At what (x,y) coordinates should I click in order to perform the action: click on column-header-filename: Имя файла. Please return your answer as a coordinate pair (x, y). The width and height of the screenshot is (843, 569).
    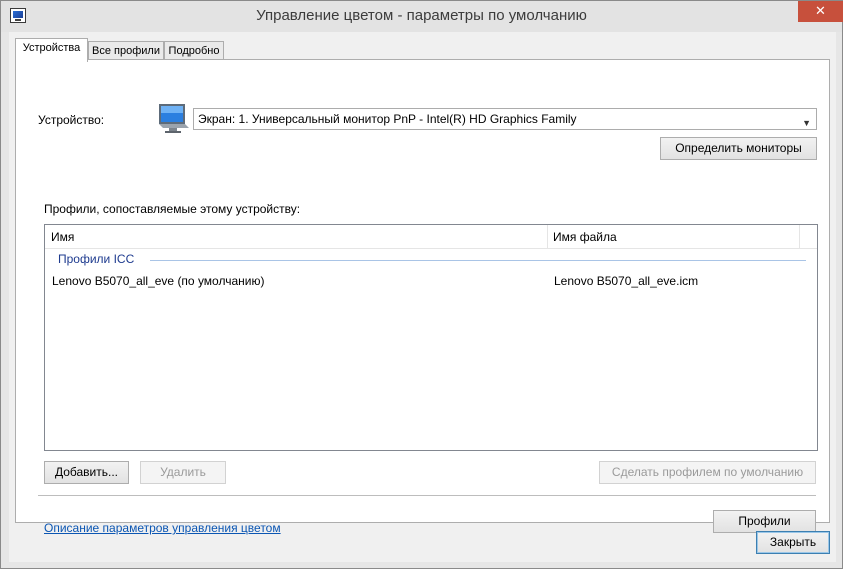
    Looking at the image, I should click on (673, 237).